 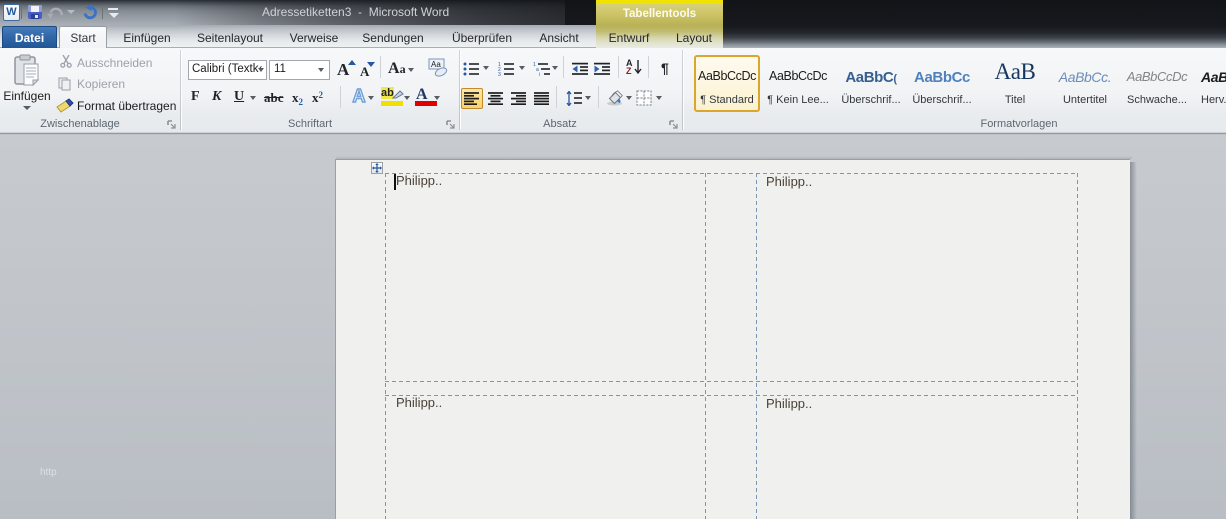 I want to click on svg-text: A, so click(x=359, y=95).